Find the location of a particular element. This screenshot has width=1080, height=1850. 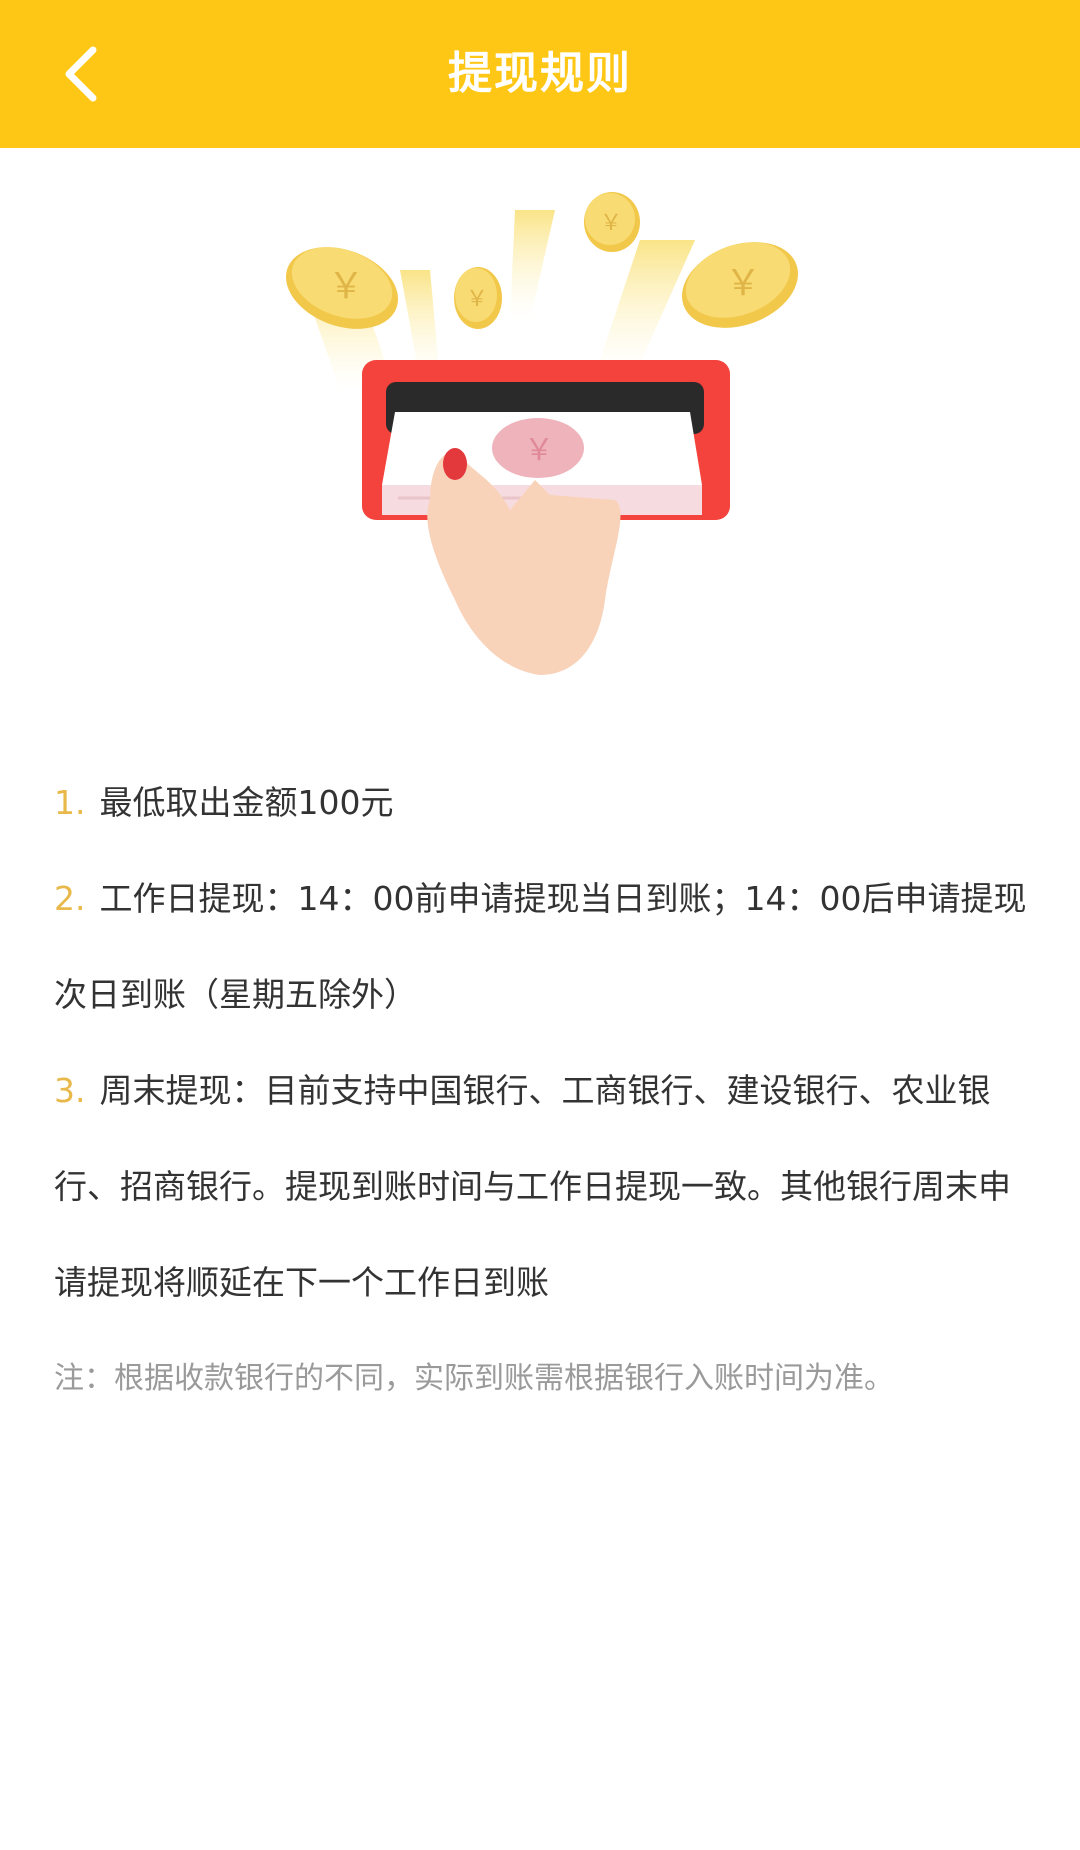

page-title: 提现规则 is located at coordinates (540, 73).